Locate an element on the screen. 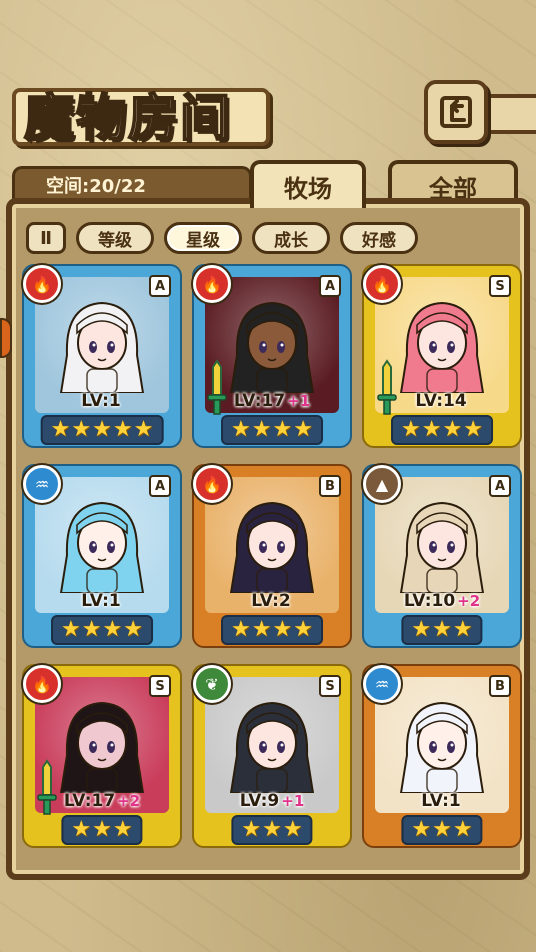 The image size is (536, 952). capacity-label: 空间:20/22 is located at coordinates (96, 186).